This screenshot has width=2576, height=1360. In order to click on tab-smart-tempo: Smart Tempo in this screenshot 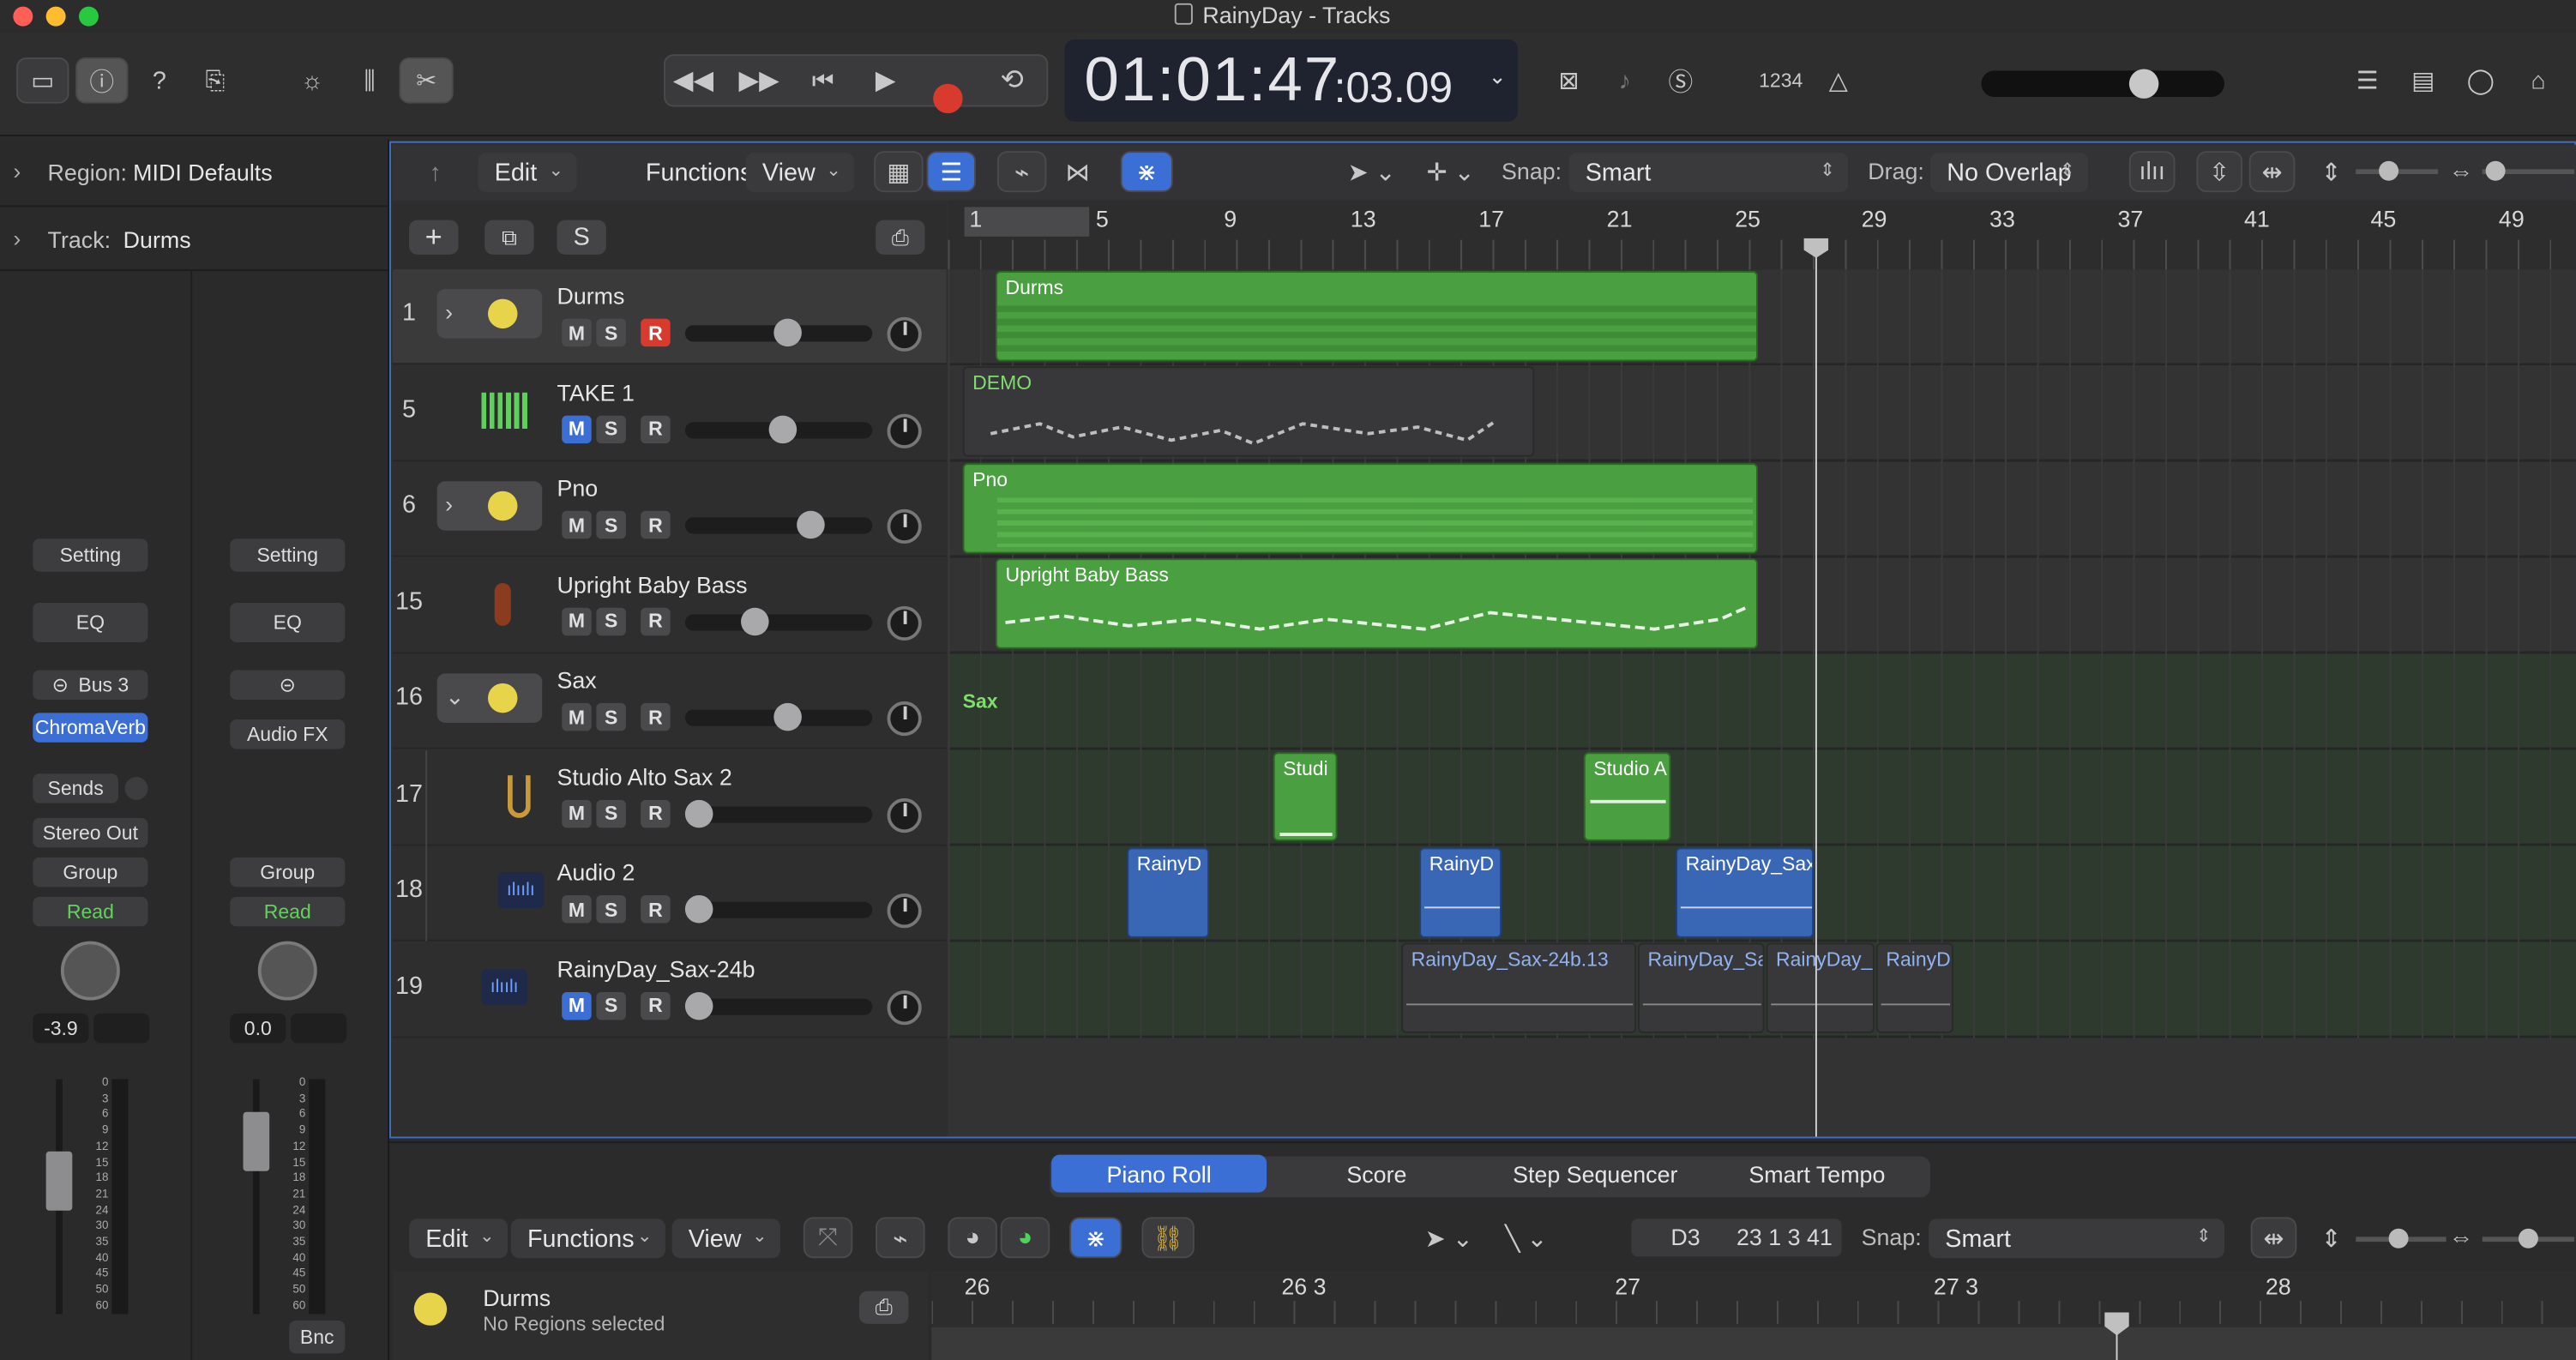, I will do `click(1817, 1174)`.